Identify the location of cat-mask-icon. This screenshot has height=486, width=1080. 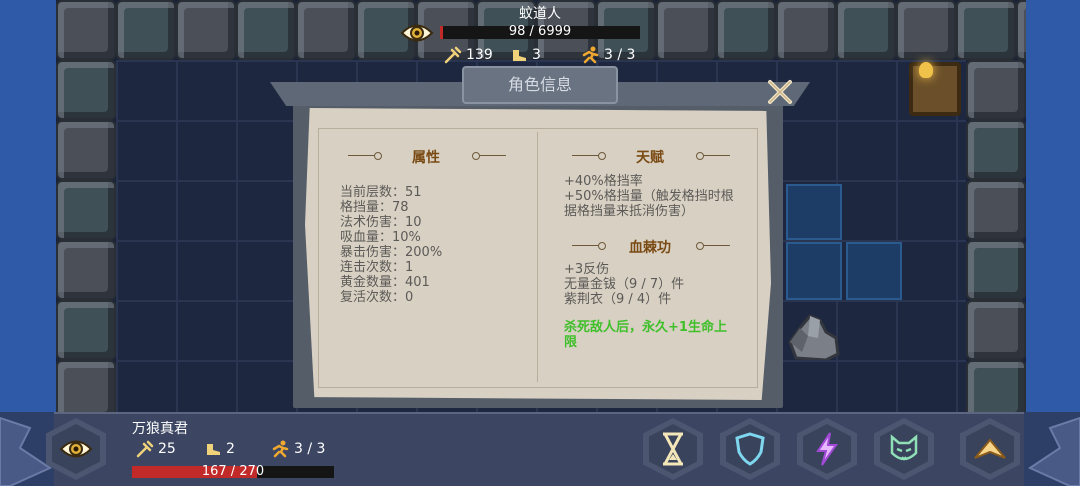
(904, 447).